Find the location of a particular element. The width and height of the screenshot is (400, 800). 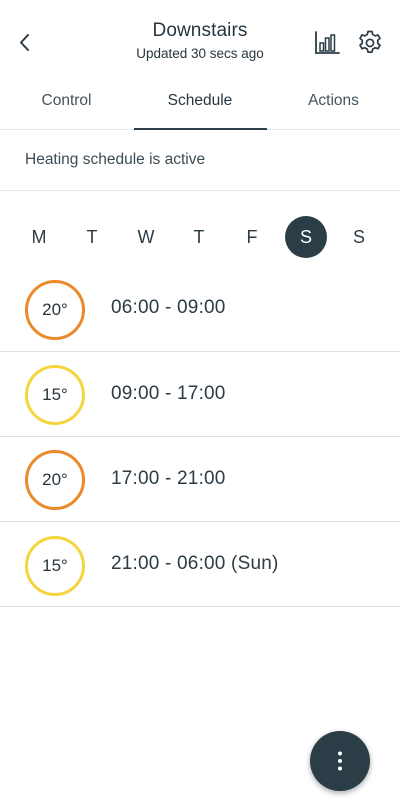

tab-control: Control is located at coordinates (66, 105).